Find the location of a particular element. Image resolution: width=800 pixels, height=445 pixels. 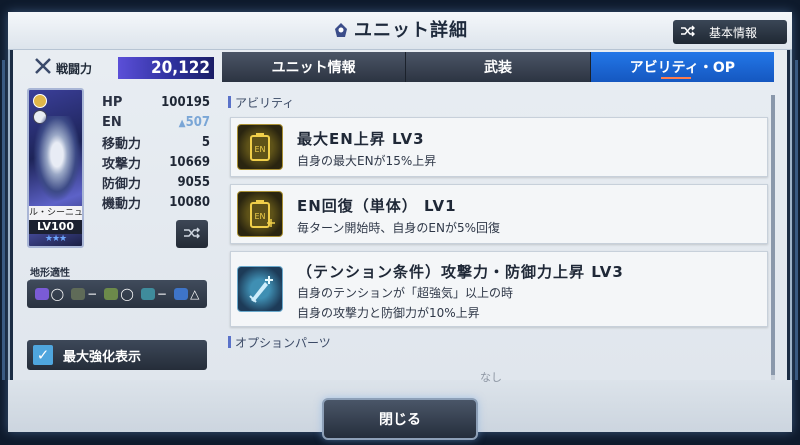

water-icon is located at coordinates (147, 294).